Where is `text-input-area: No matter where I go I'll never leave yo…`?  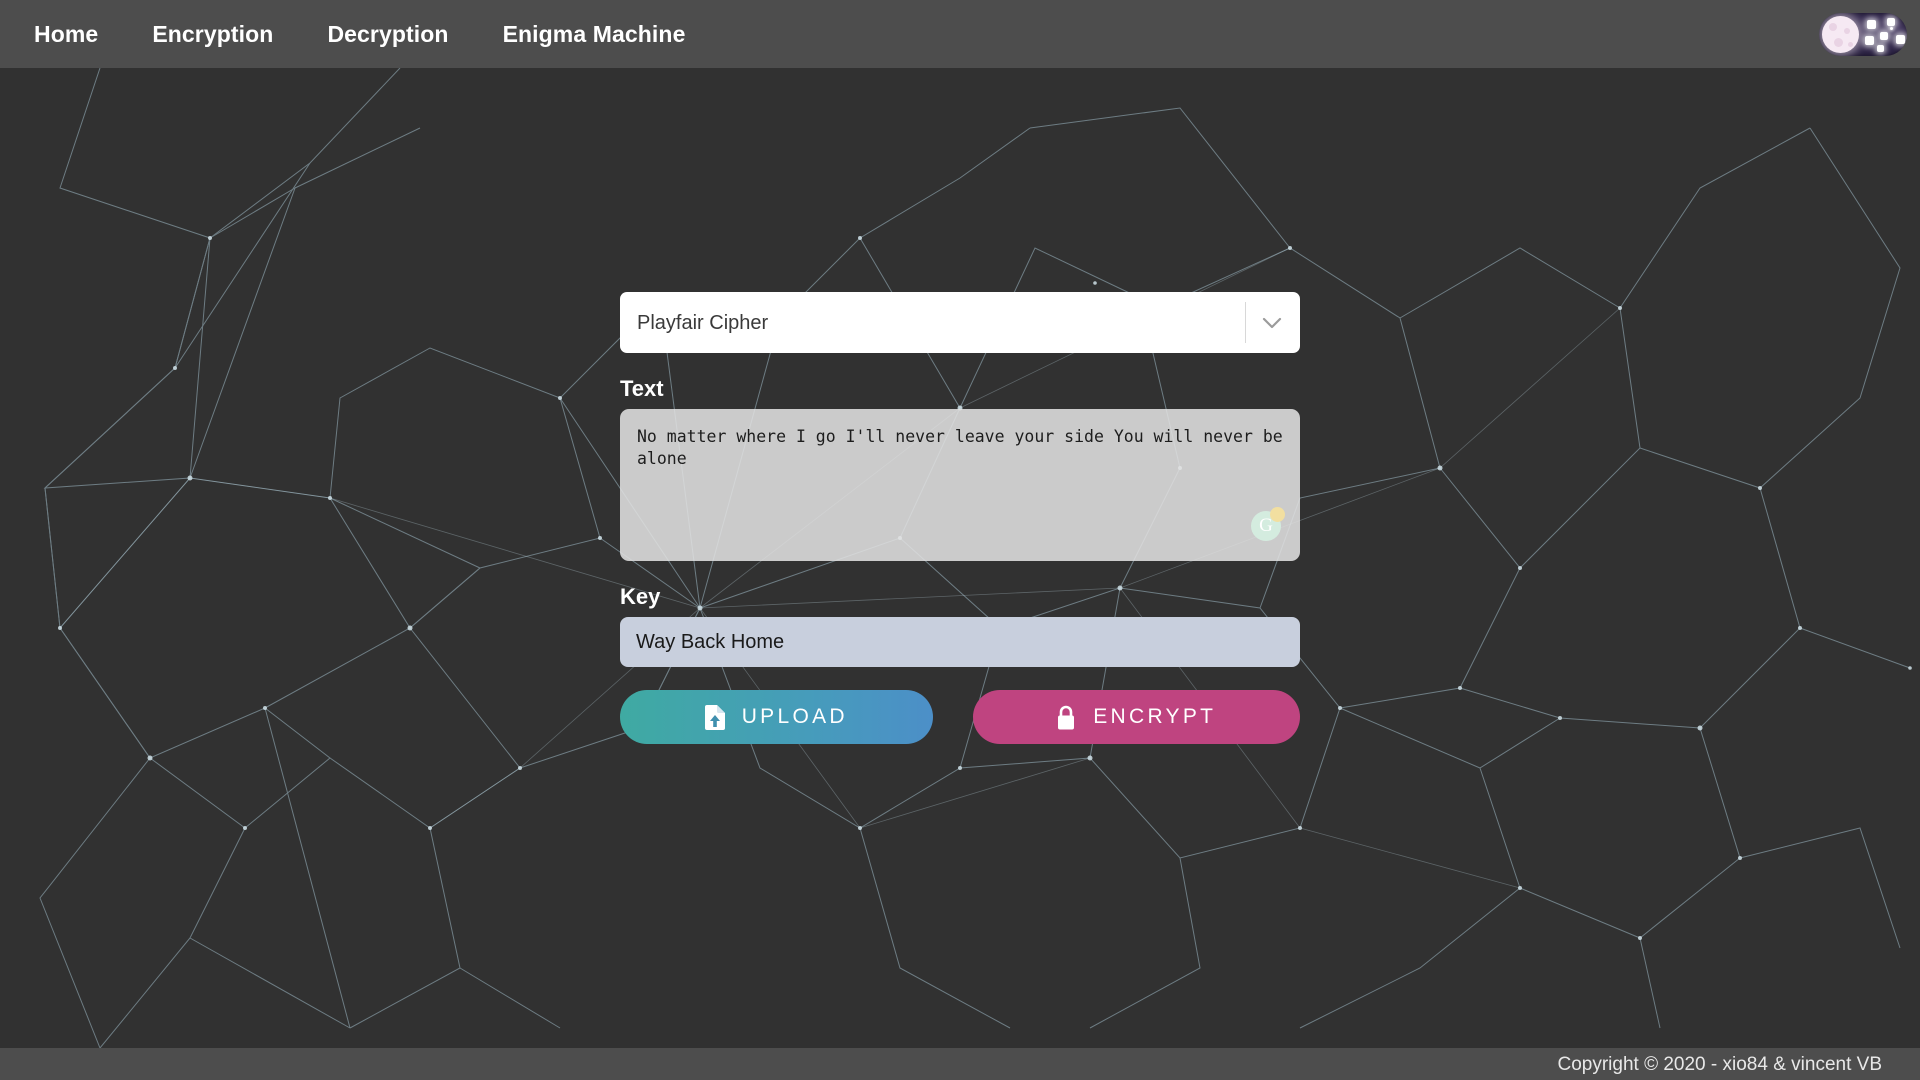
text-input-area: No matter where I go I'll never leave yo… is located at coordinates (960, 485).